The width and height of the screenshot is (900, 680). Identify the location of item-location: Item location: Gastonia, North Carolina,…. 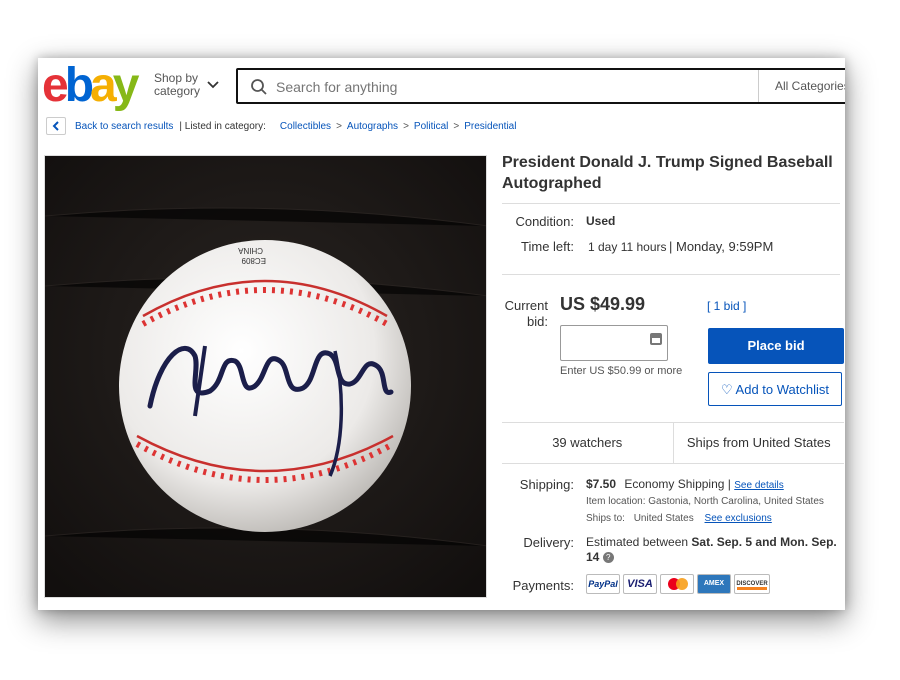
(705, 501).